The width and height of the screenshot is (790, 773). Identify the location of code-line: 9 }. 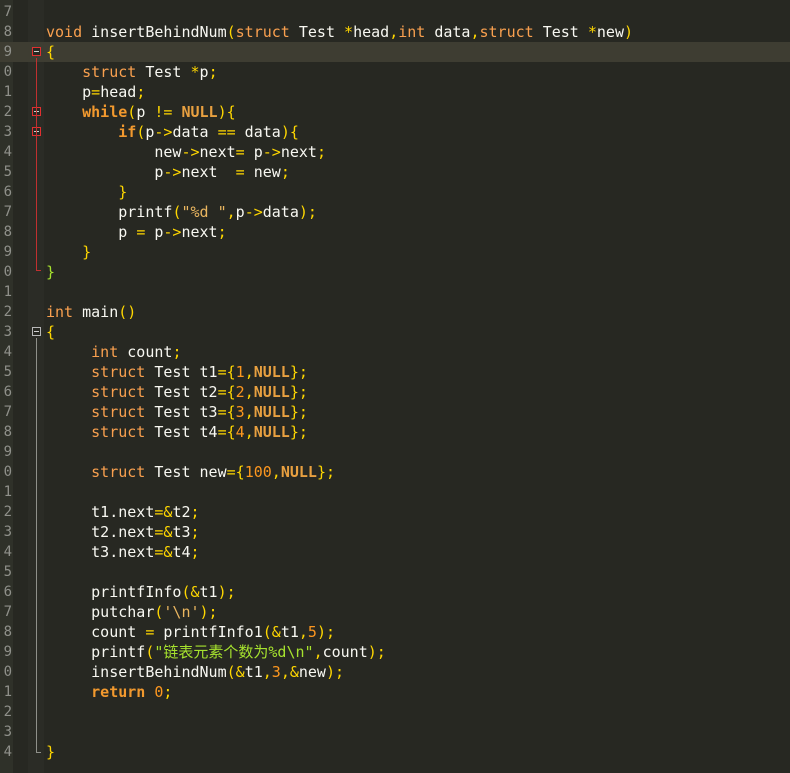
(395, 252).